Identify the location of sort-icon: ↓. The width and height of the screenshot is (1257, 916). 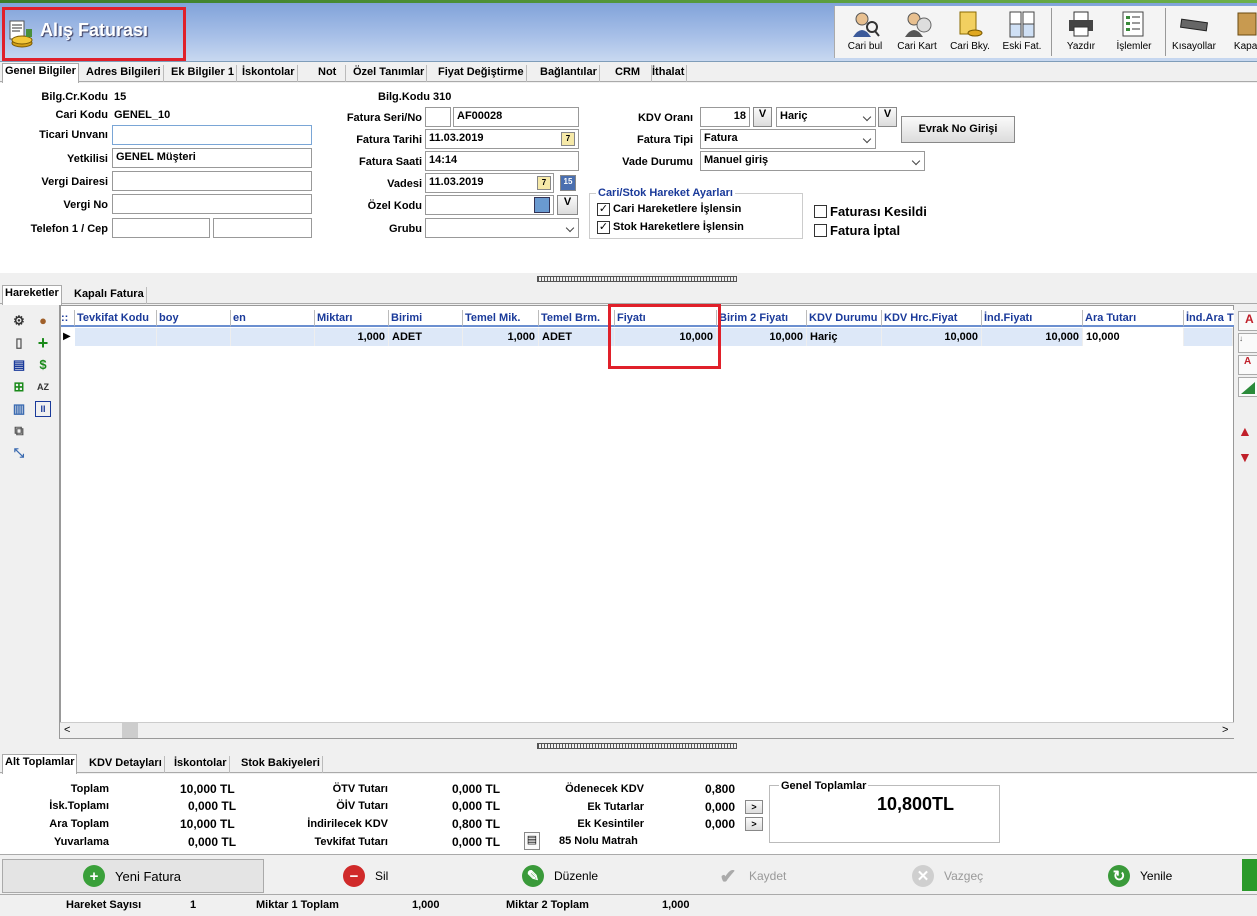
(1247, 343).